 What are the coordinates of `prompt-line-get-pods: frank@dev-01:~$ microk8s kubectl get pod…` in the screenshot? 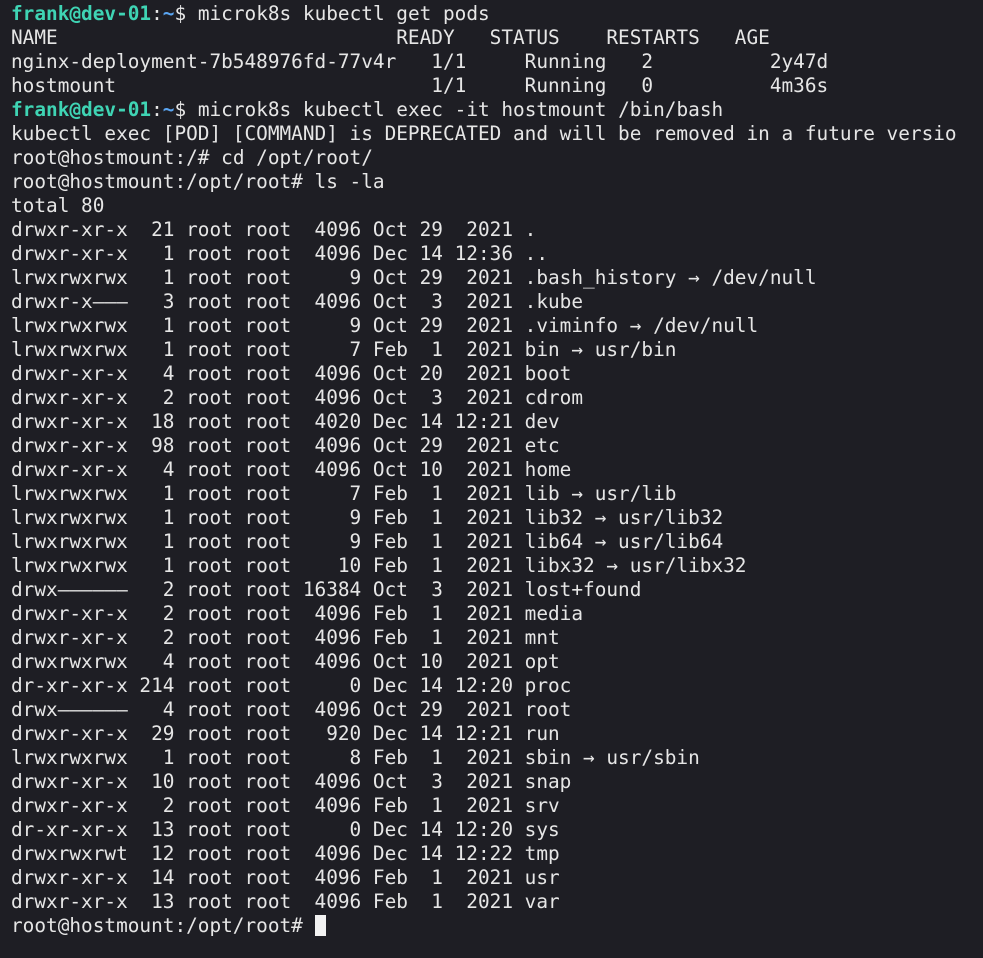 It's located at (497, 14).